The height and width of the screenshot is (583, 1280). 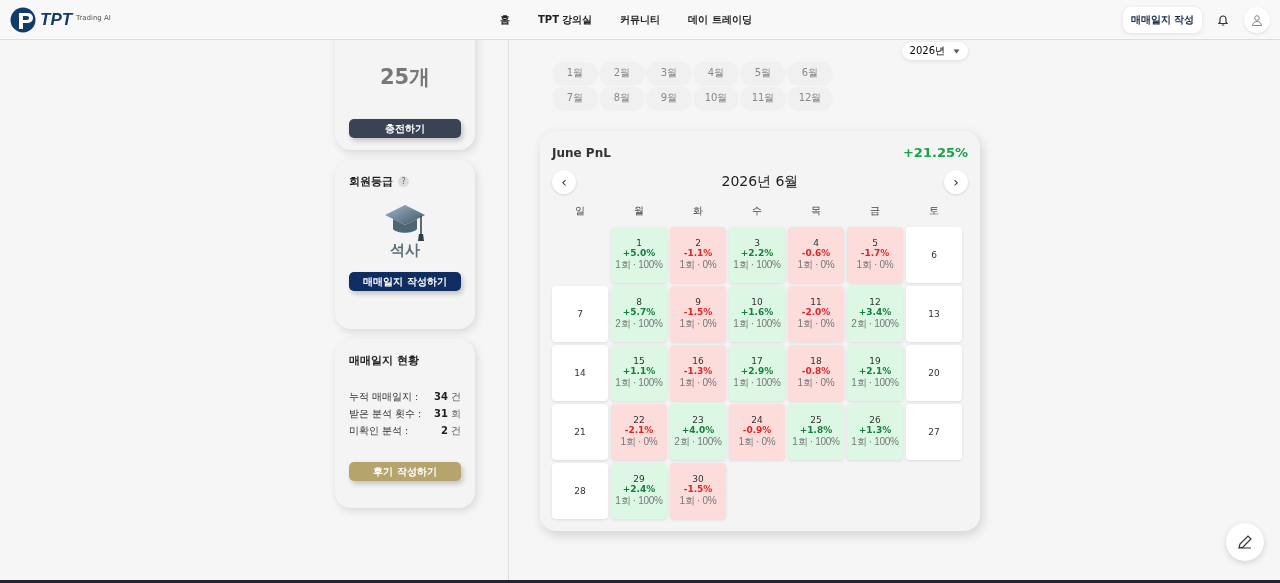 What do you see at coordinates (816, 432) in the screenshot?
I see `day-cell: 25 +1.8% 1회 · 100%` at bounding box center [816, 432].